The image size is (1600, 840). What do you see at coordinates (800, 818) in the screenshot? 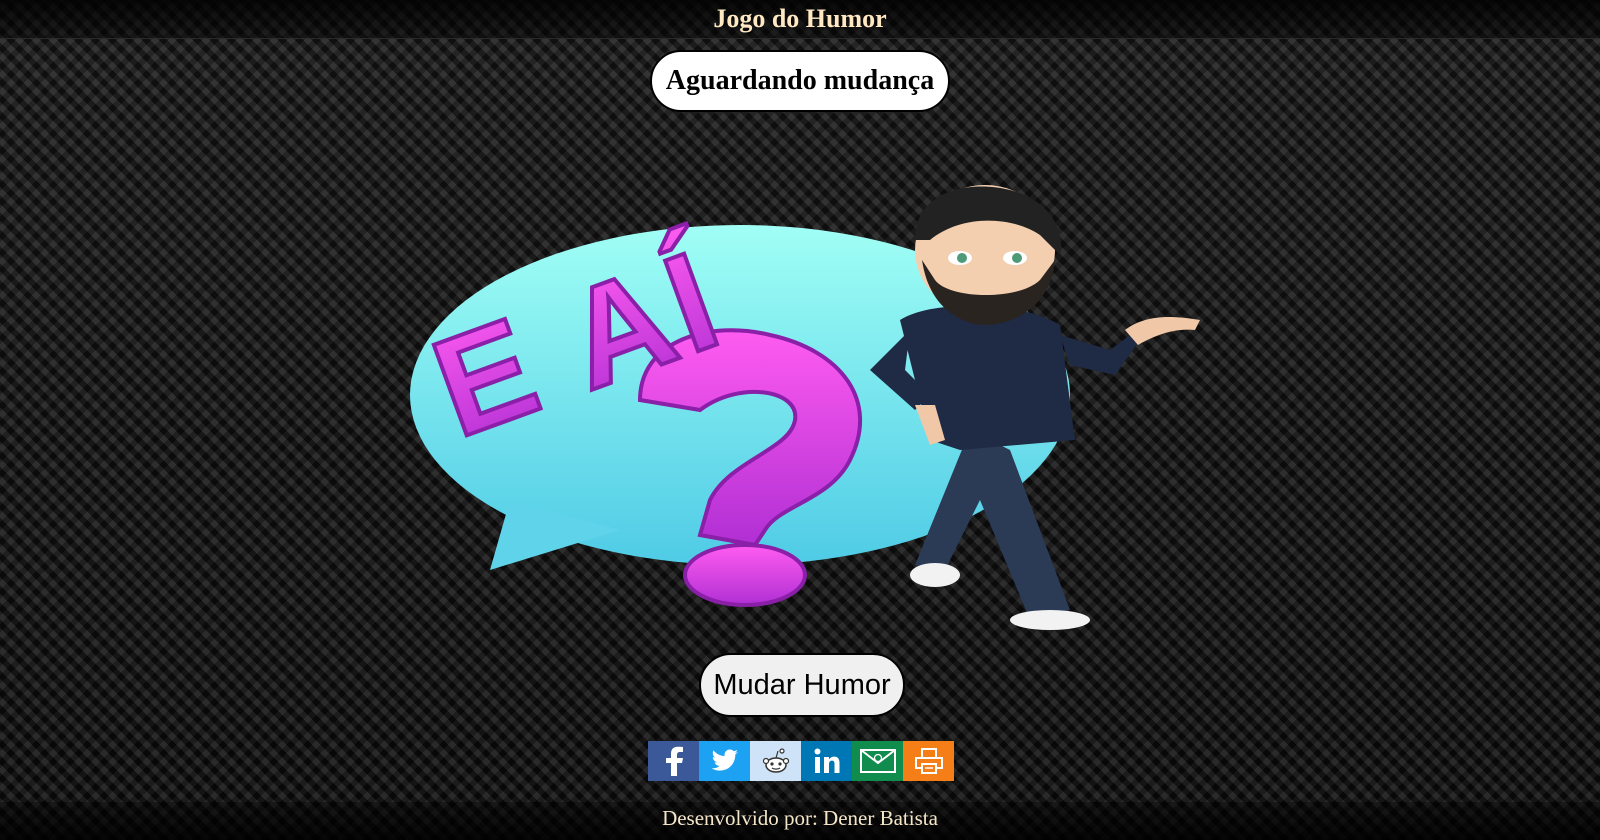
I see `footer-credit: Desenvolvido por: Dener Batista` at bounding box center [800, 818].